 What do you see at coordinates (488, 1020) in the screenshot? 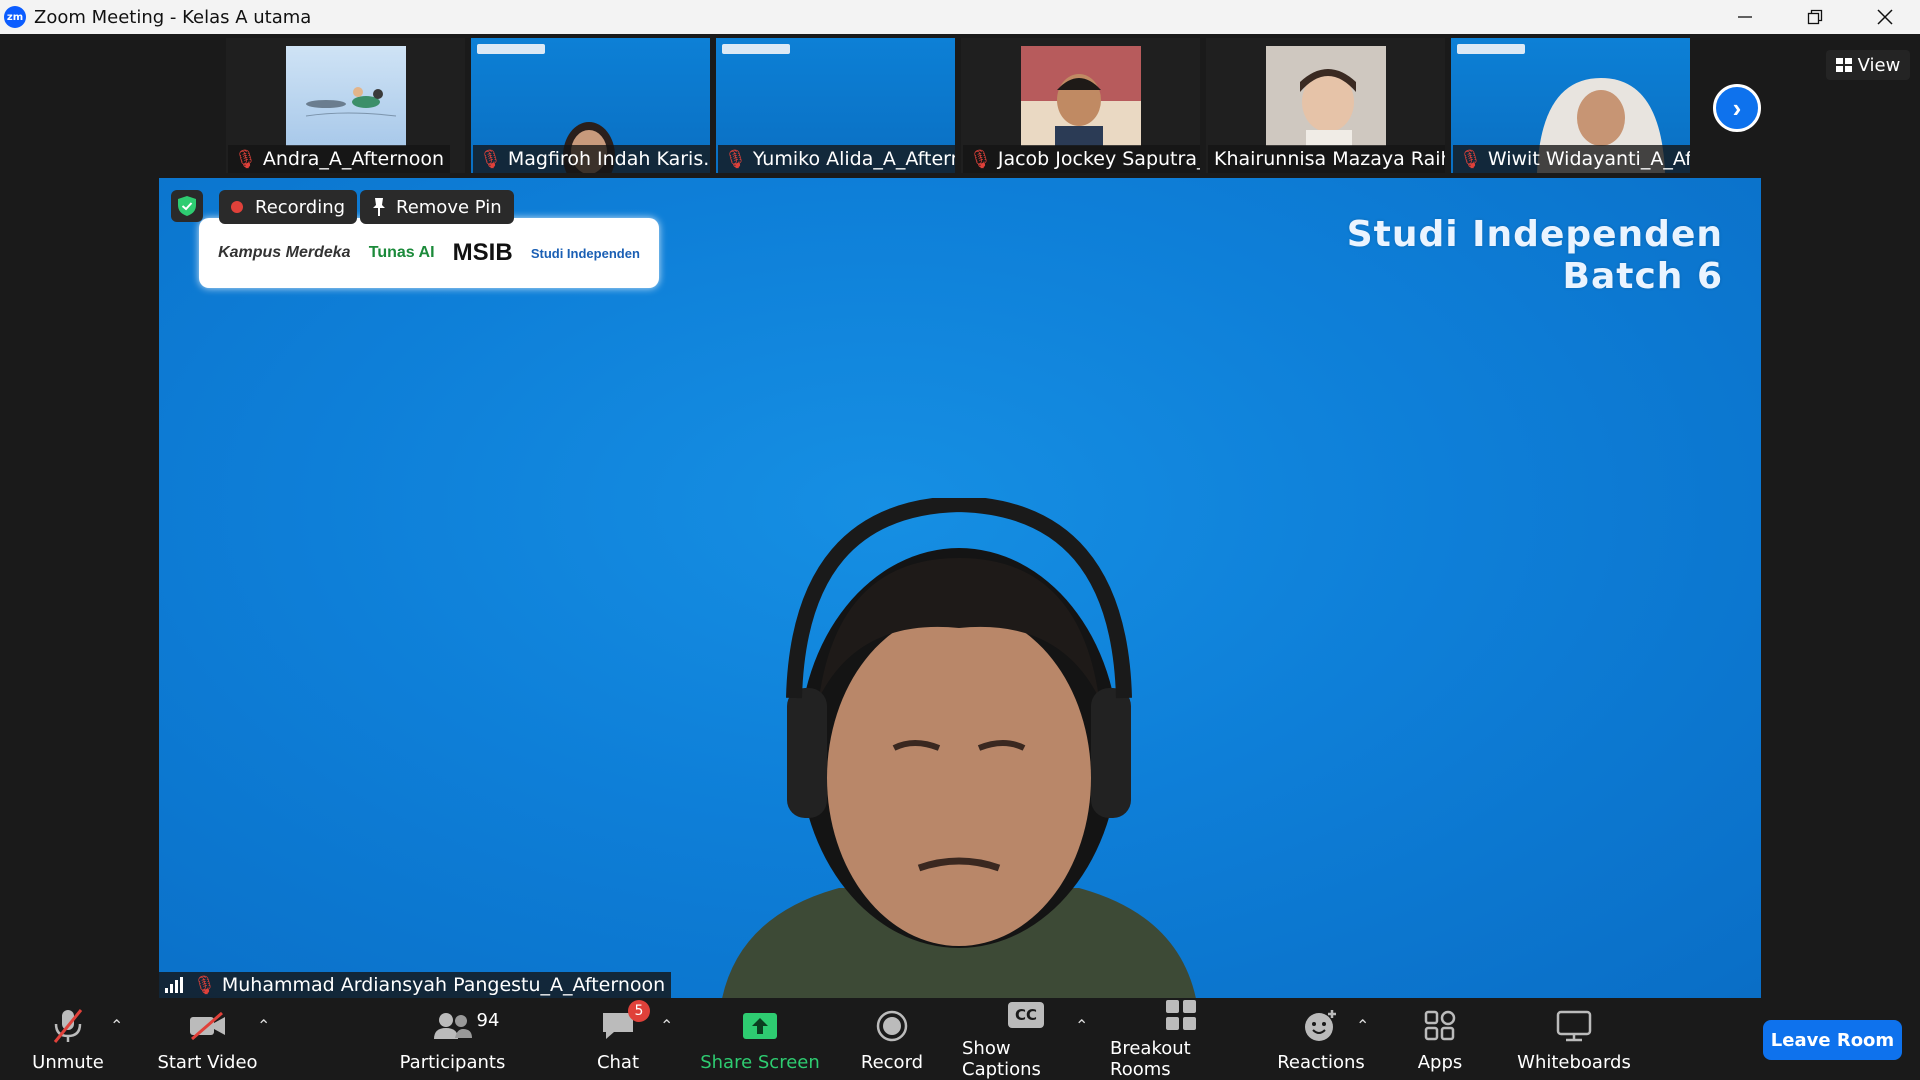
I see `participants-count: 94` at bounding box center [488, 1020].